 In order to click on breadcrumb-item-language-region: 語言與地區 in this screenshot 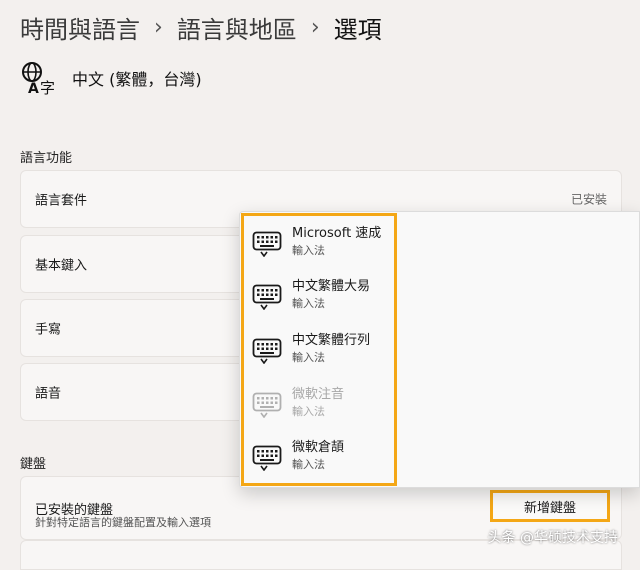, I will do `click(237, 27)`.